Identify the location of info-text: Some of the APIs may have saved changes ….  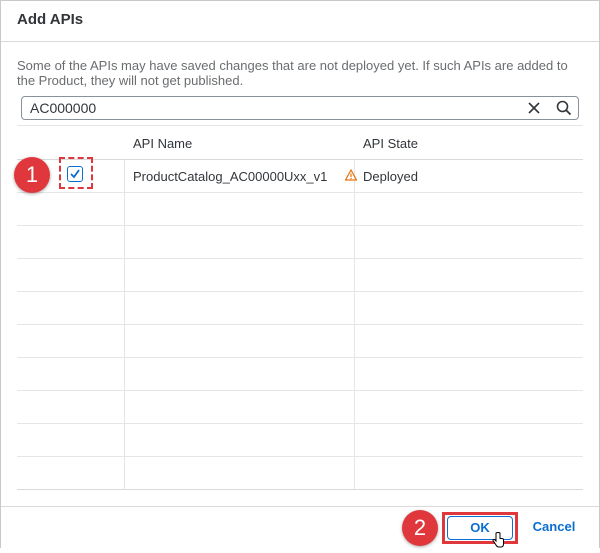
(292, 73).